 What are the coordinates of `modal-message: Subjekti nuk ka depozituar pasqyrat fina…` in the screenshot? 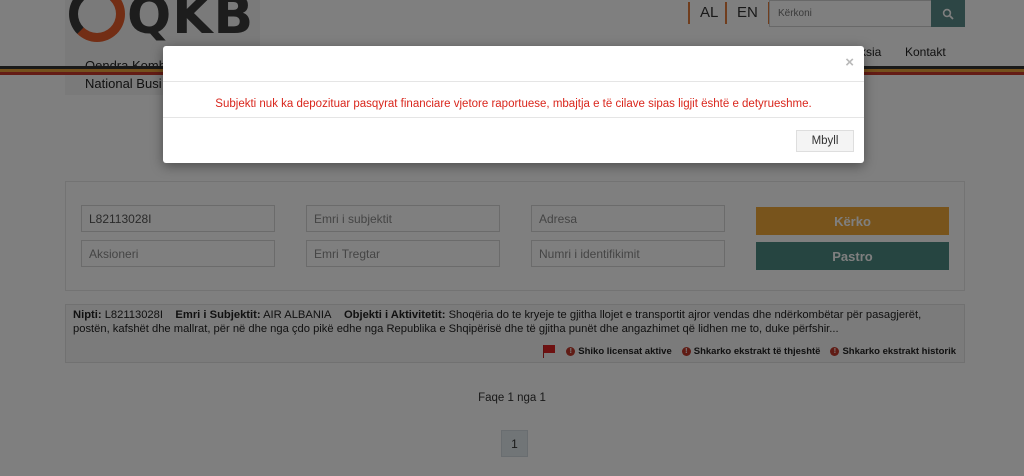 It's located at (513, 104).